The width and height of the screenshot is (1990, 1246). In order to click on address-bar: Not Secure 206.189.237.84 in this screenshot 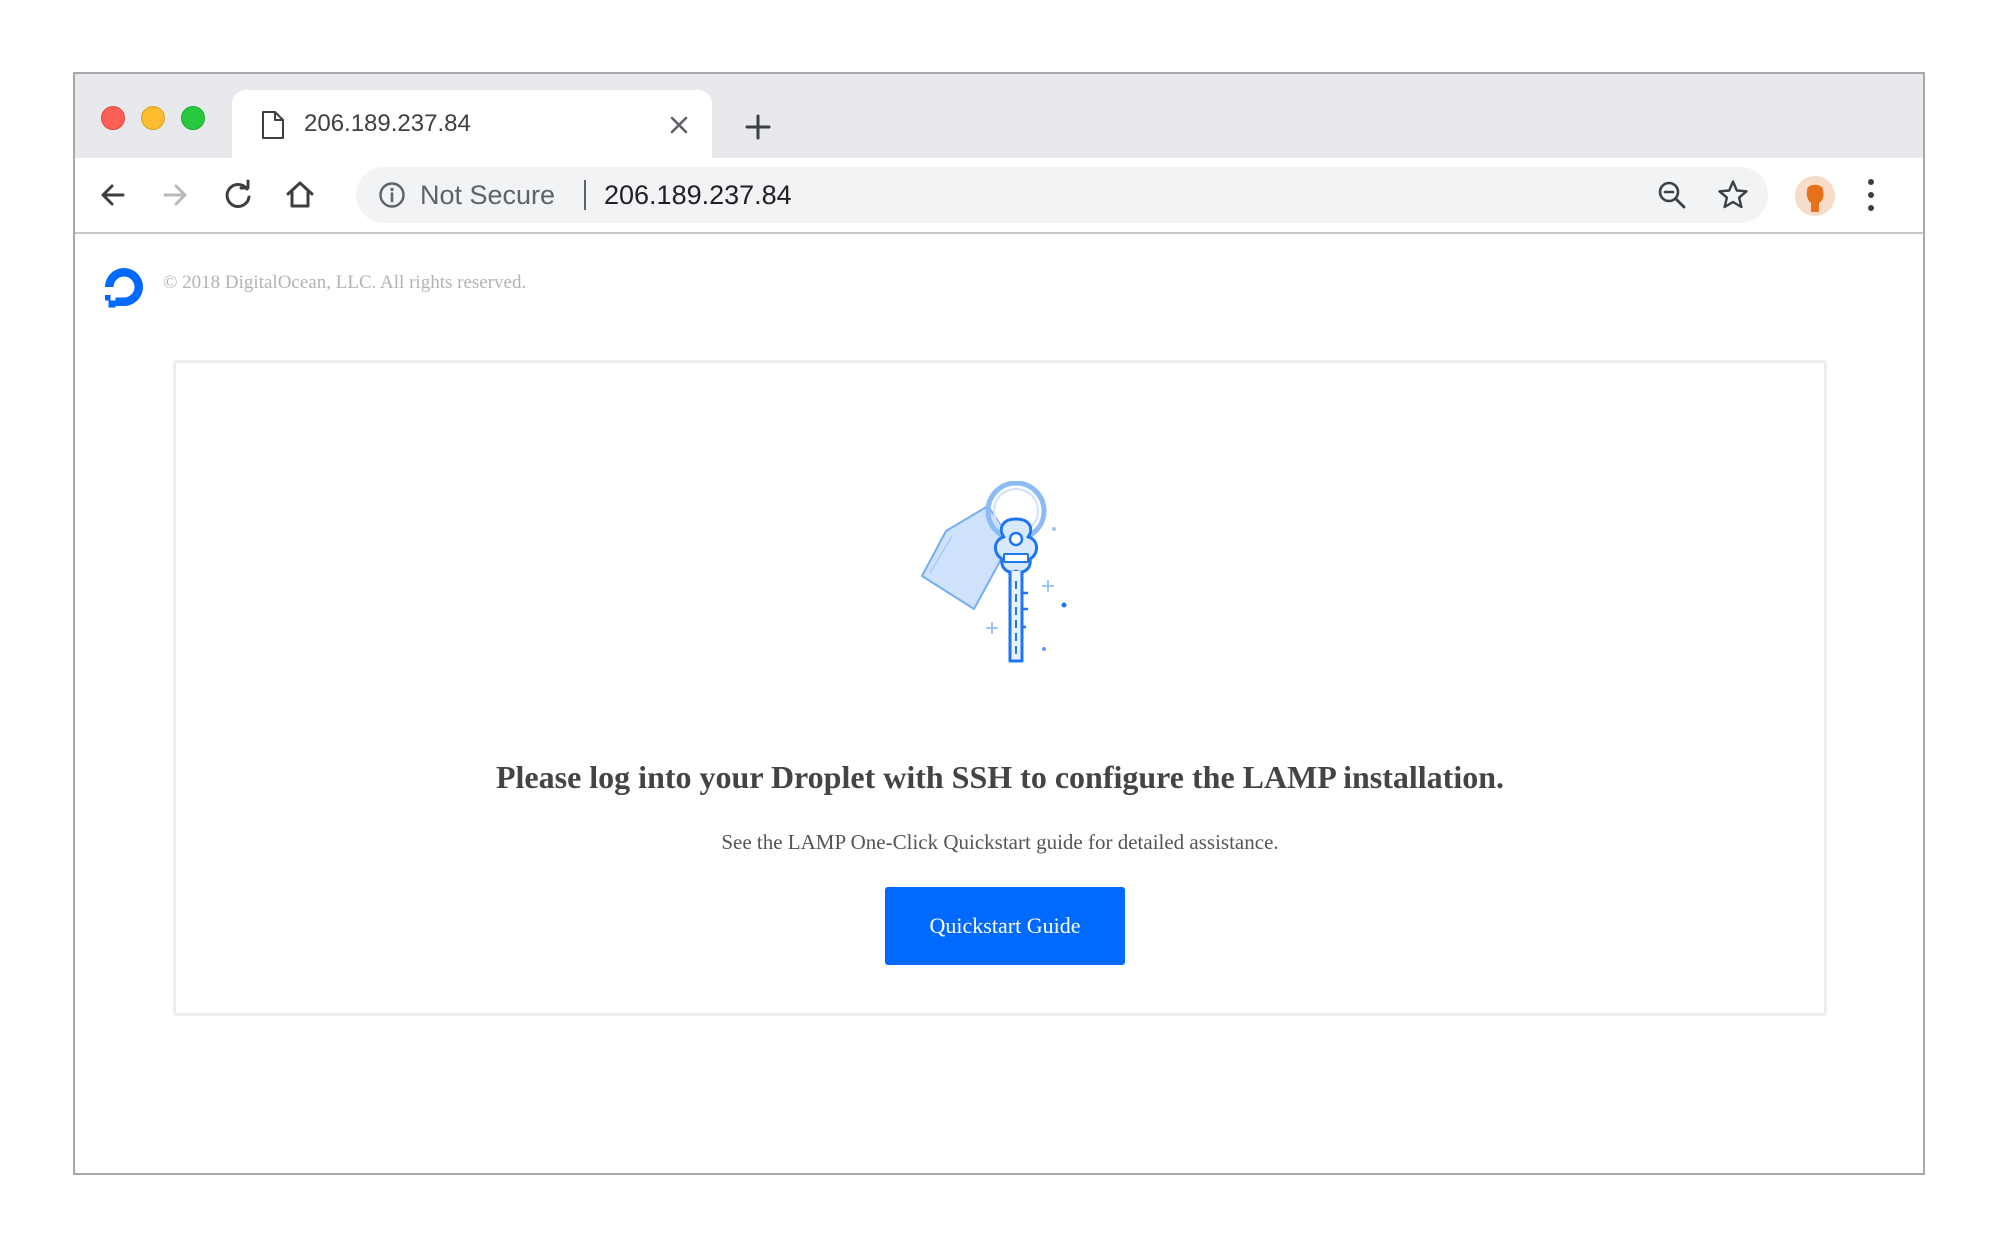, I will do `click(1062, 195)`.